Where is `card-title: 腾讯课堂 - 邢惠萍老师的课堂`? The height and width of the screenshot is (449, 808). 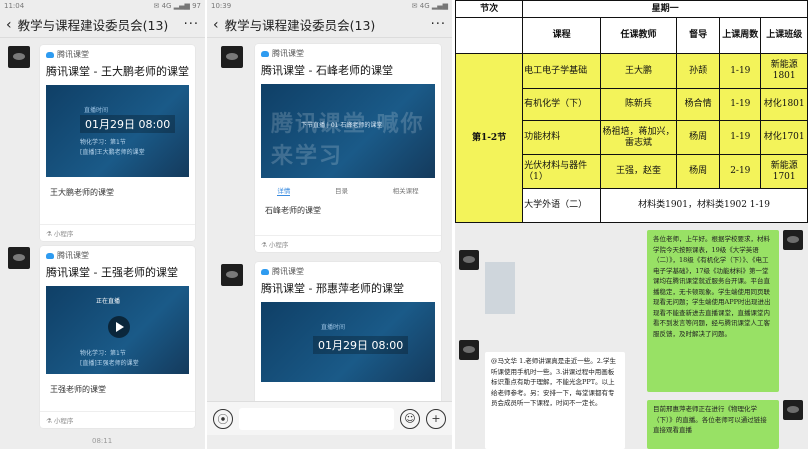 card-title: 腾讯课堂 - 邢惠萍老师的课堂 is located at coordinates (332, 288).